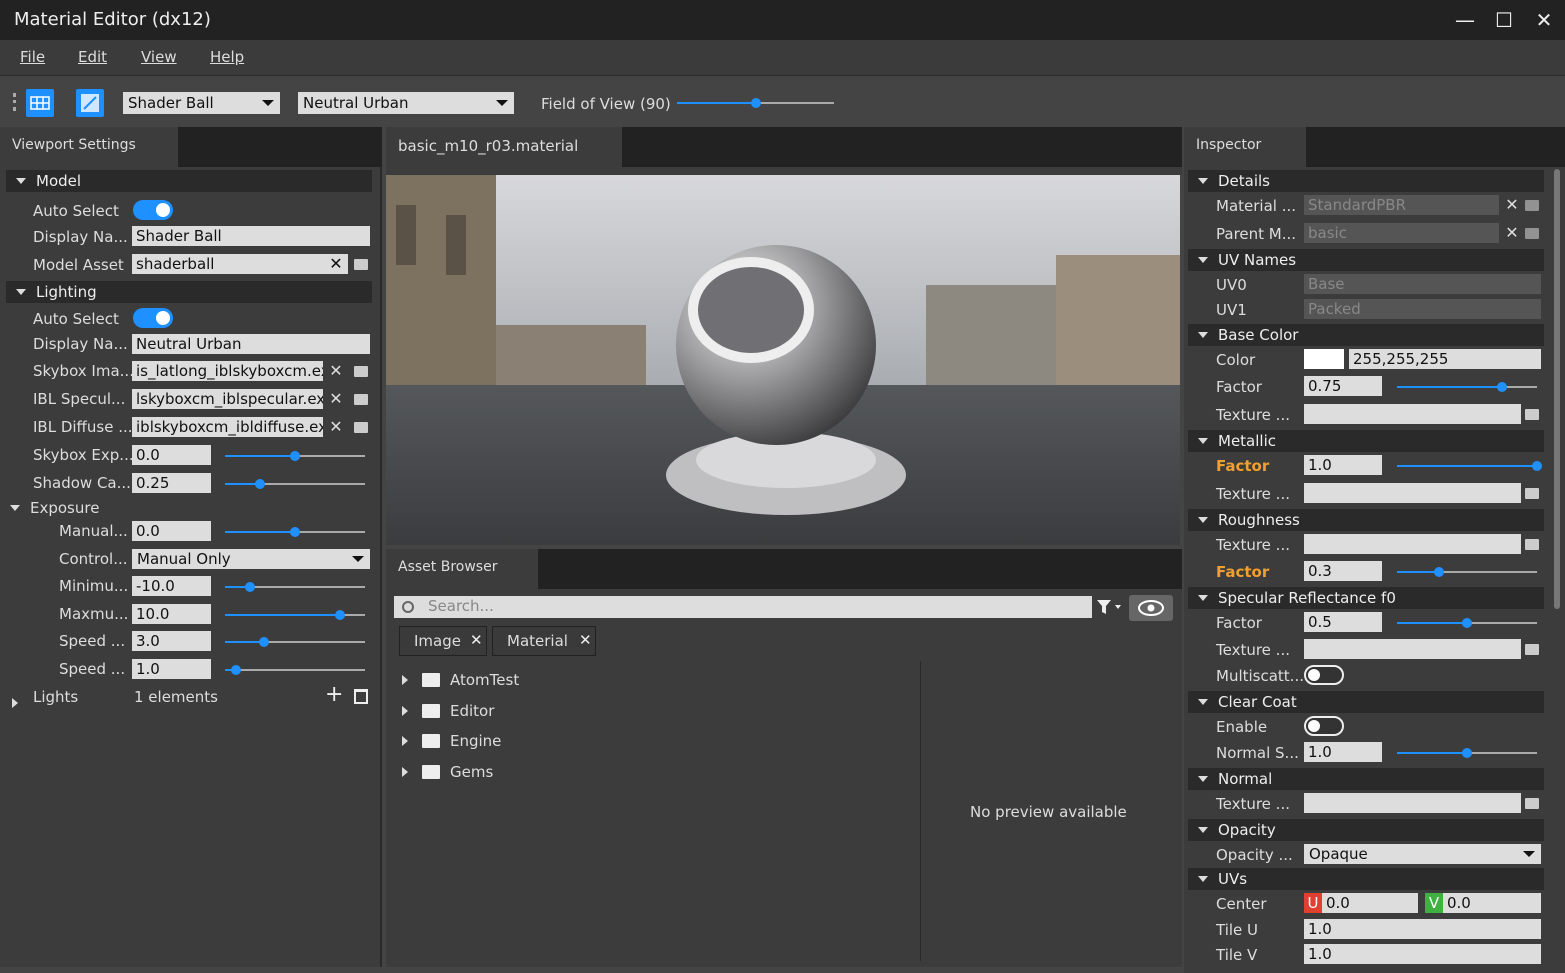  Describe the element at coordinates (1366, 181) in the screenshot. I see `section-details: Details` at that location.